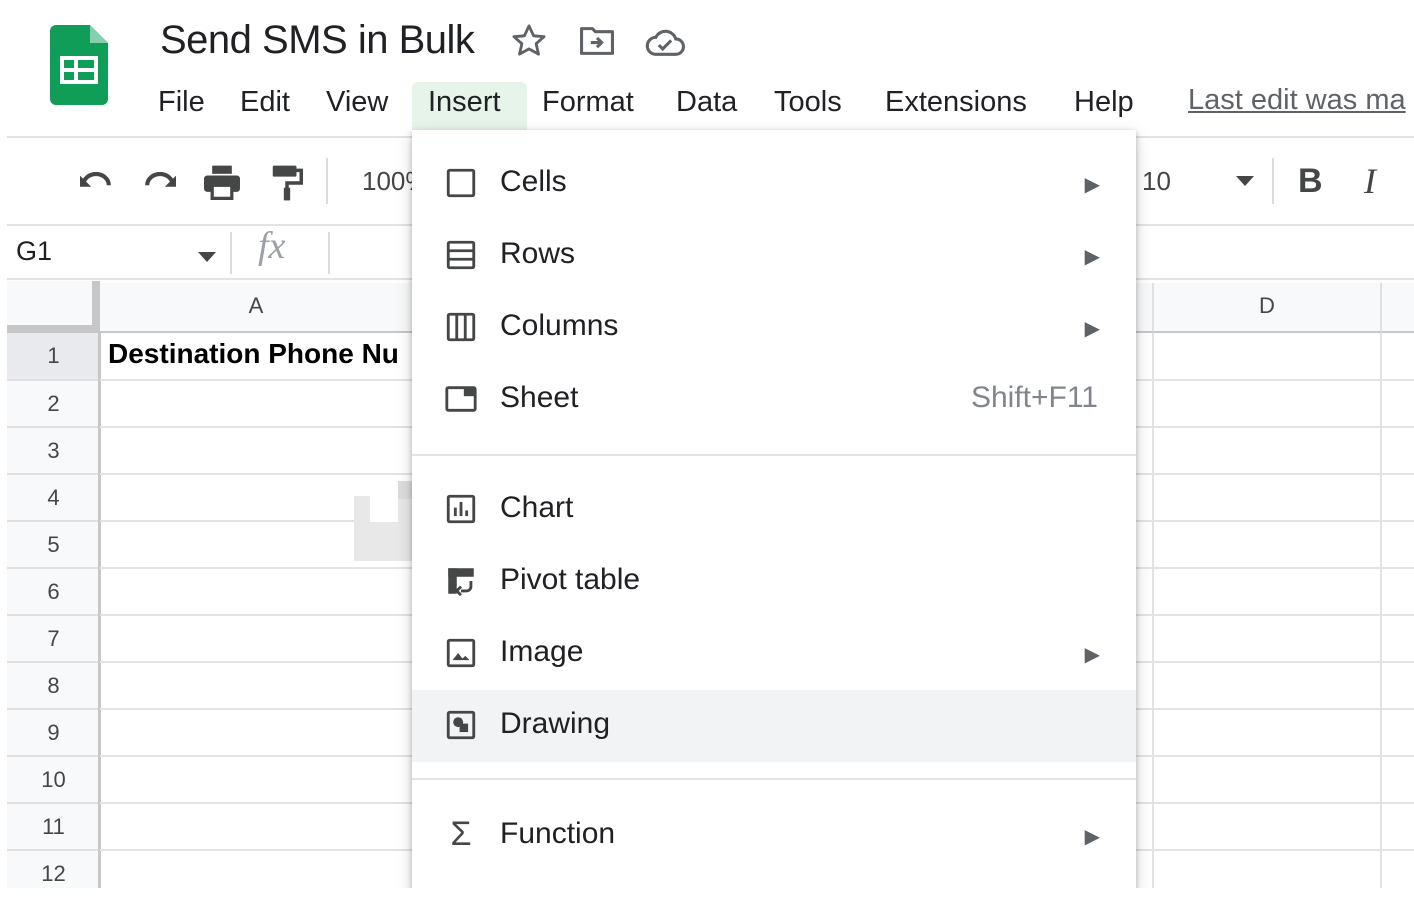  What do you see at coordinates (207, 257) in the screenshot?
I see `name-box-dropdown-icon` at bounding box center [207, 257].